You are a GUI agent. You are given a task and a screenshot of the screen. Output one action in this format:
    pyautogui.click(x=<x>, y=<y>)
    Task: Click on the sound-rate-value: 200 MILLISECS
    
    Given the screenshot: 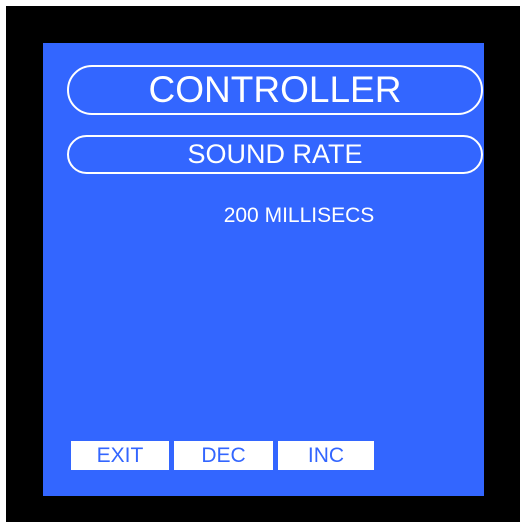 What is the action you would take?
    pyautogui.click(x=299, y=215)
    